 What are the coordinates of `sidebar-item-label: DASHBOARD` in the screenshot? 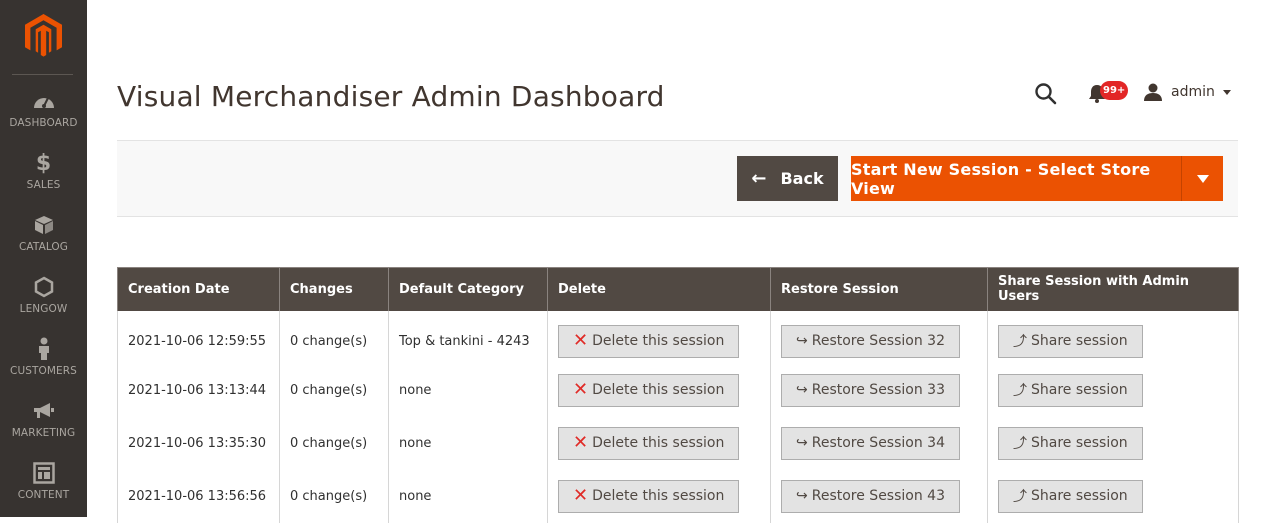 It's located at (43, 123).